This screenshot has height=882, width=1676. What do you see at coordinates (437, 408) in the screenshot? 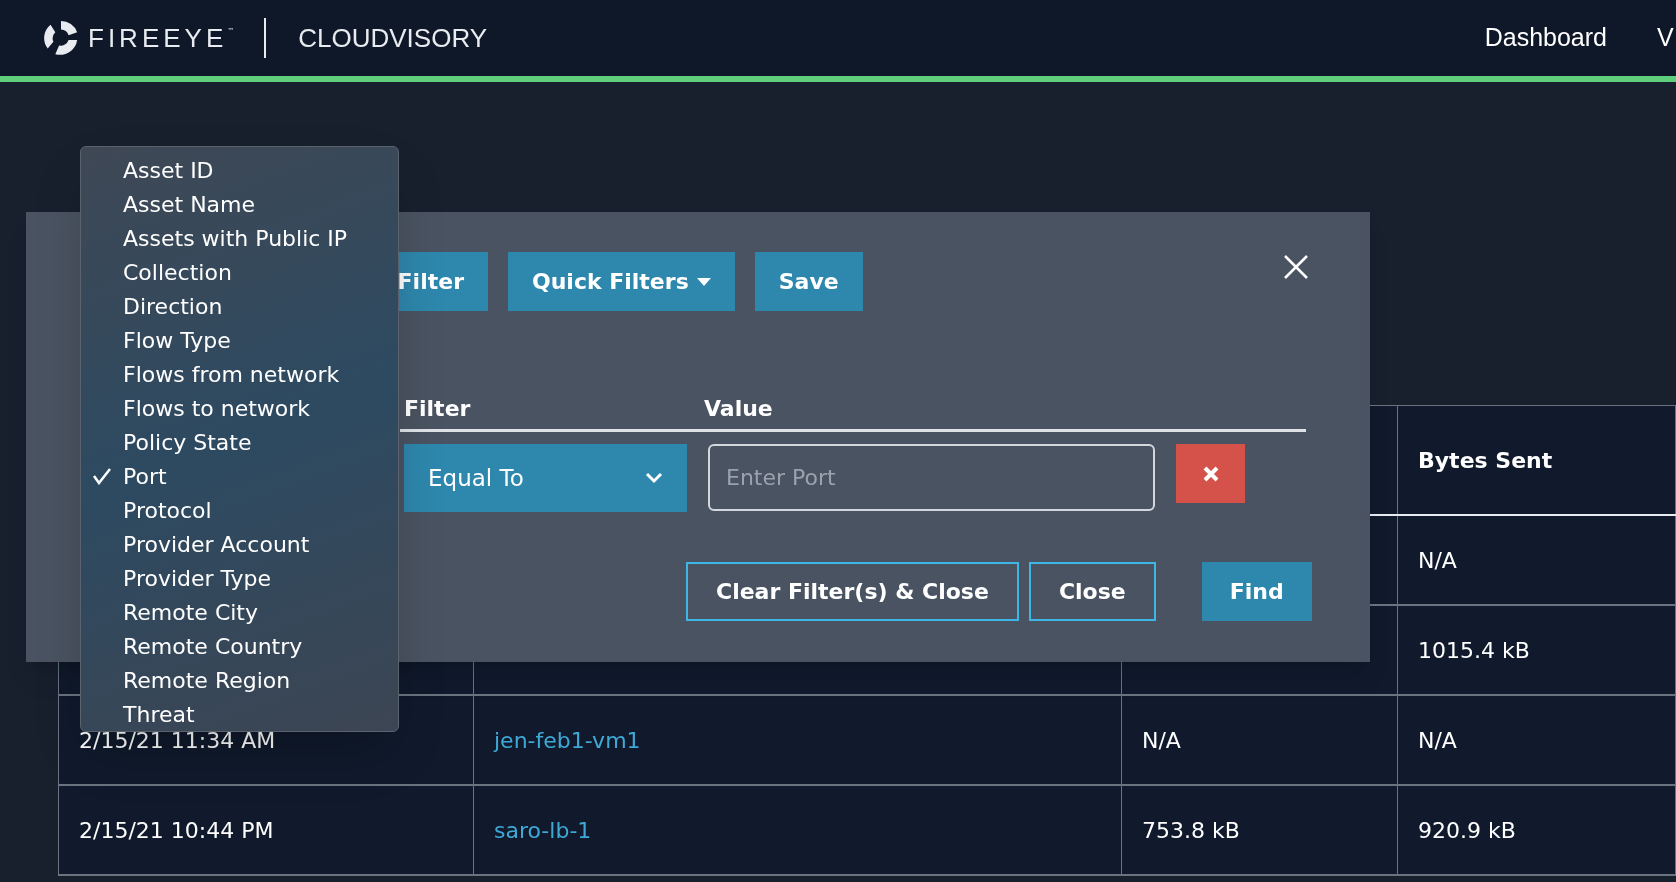
I see `column-label: Filter` at bounding box center [437, 408].